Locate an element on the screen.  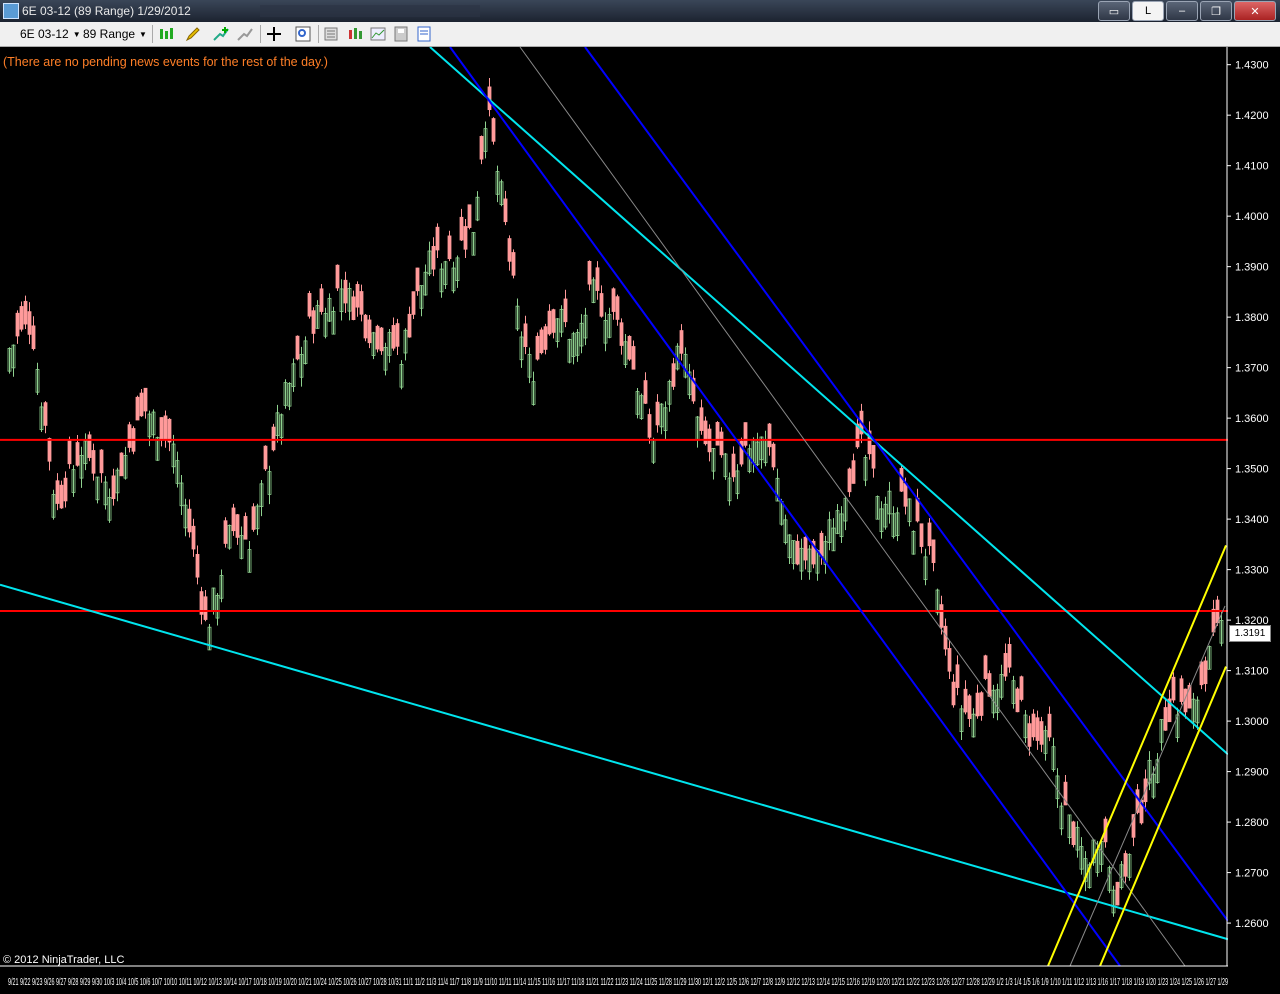
strategy-icon is located at coordinates (245, 34).